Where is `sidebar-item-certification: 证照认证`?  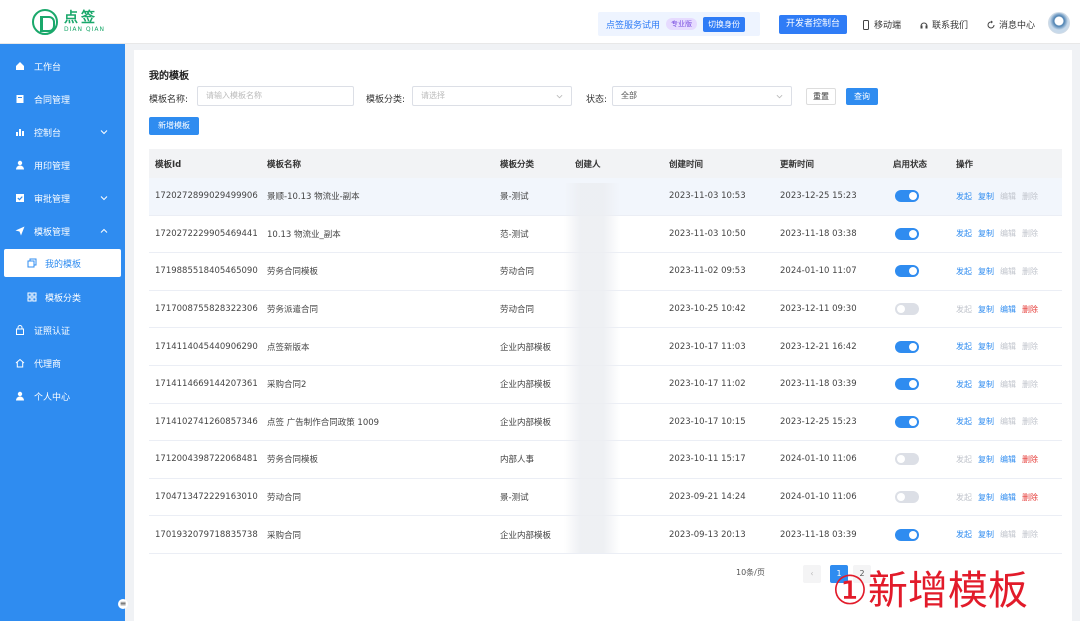 sidebar-item-certification: 证照认证 is located at coordinates (62, 330).